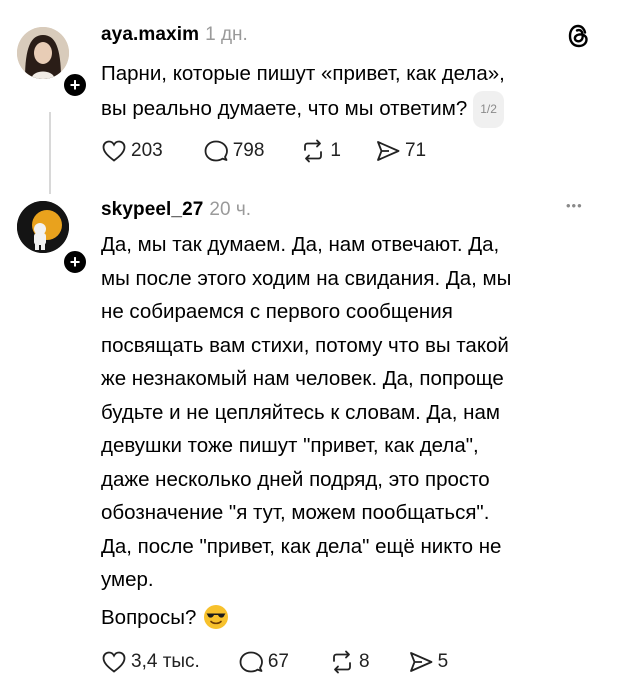 This screenshot has height=696, width=620. What do you see at coordinates (278, 661) in the screenshot?
I see `comment-count: 67` at bounding box center [278, 661].